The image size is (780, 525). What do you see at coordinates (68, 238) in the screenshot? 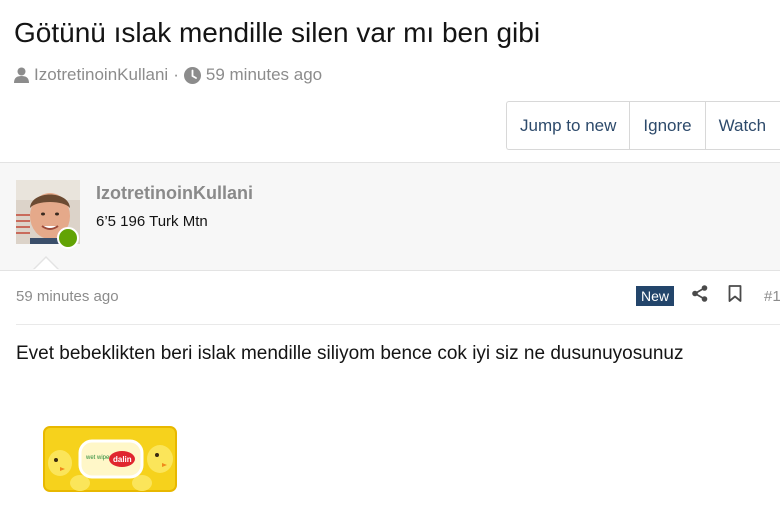
I see `online-status-indicator` at bounding box center [68, 238].